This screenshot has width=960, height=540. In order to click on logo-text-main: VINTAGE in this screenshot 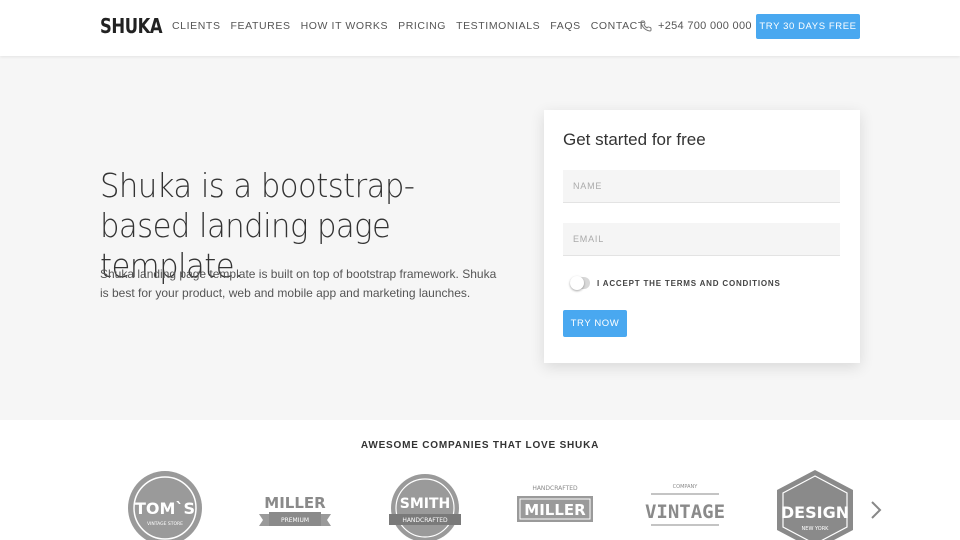, I will do `click(685, 512)`.